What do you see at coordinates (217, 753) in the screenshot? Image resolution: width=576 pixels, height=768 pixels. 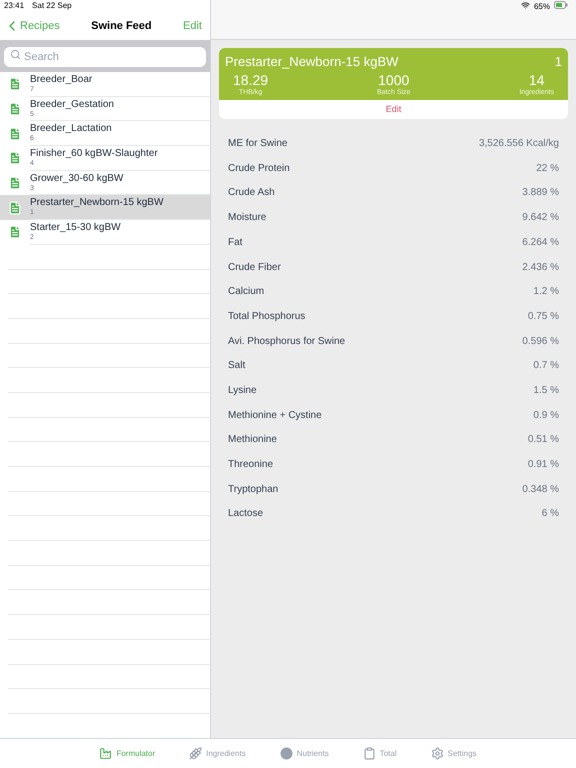 I see `tab: Ingredients` at bounding box center [217, 753].